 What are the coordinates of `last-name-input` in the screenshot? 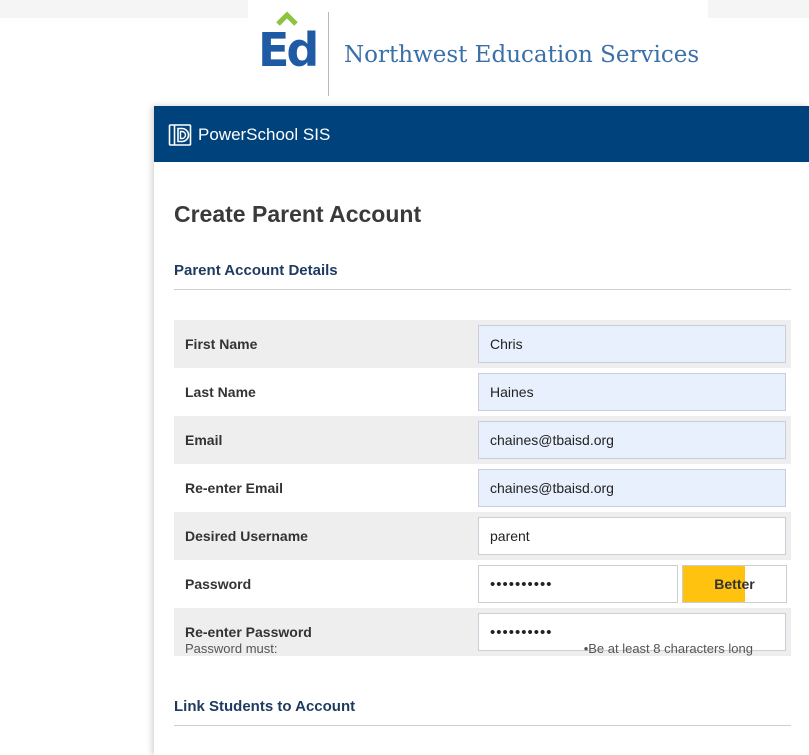 It's located at (632, 392).